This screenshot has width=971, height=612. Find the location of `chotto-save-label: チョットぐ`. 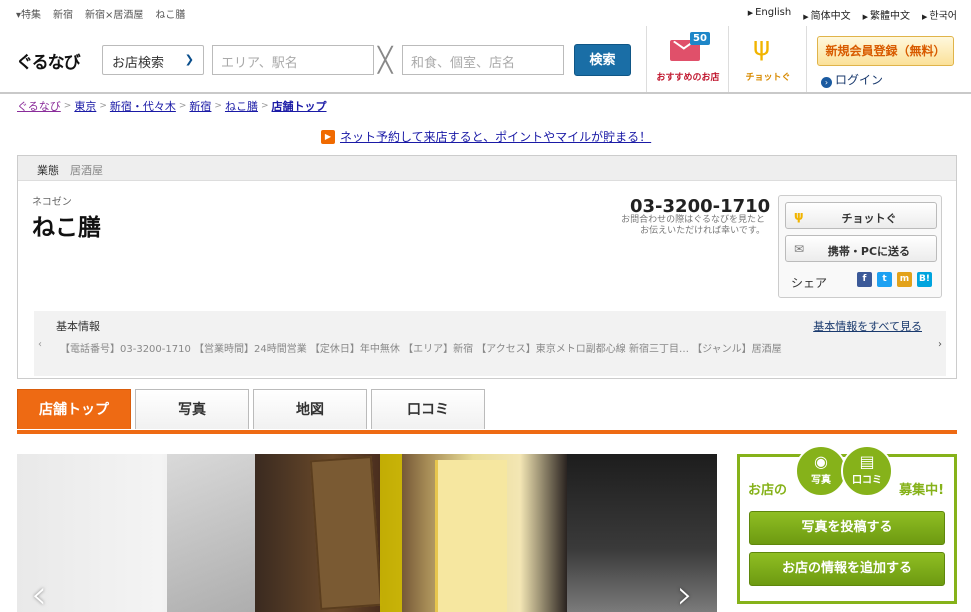

chotto-save-label: チョットぐ is located at coordinates (869, 218).